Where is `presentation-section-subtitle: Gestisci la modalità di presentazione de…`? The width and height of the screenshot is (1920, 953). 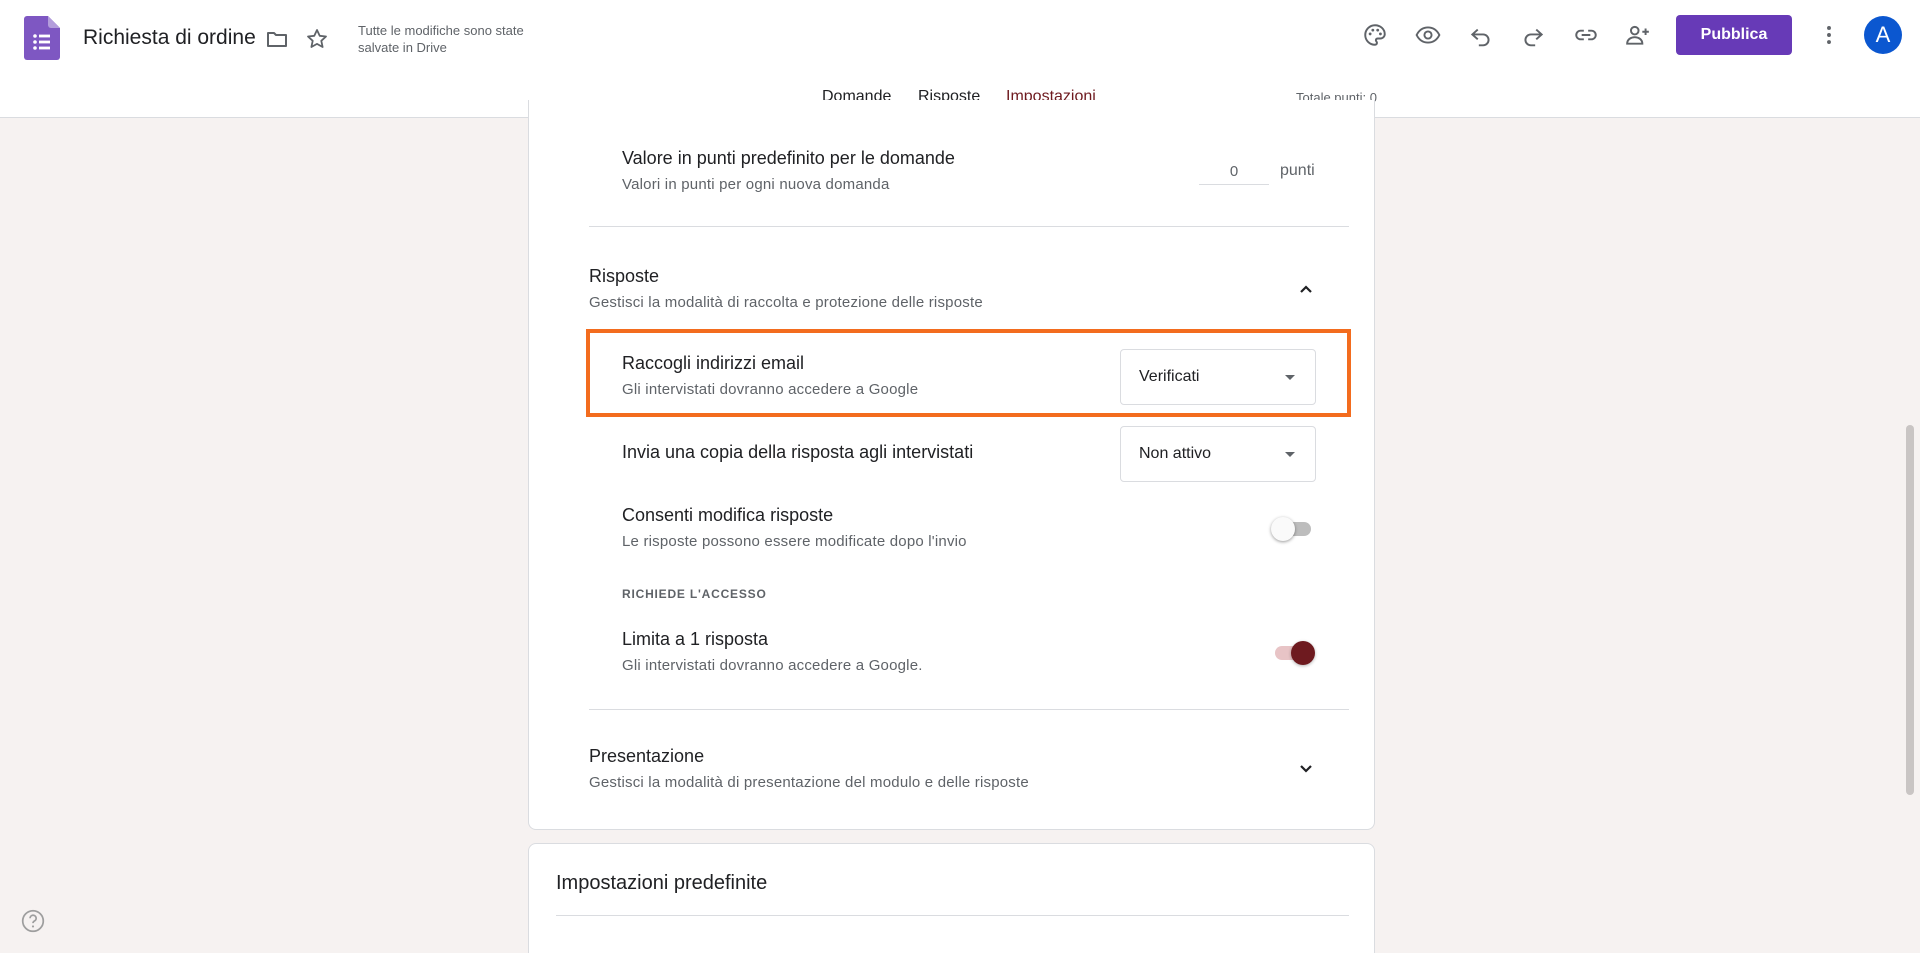
presentation-section-subtitle: Gestisci la modalità di presentazione de… is located at coordinates (809, 782).